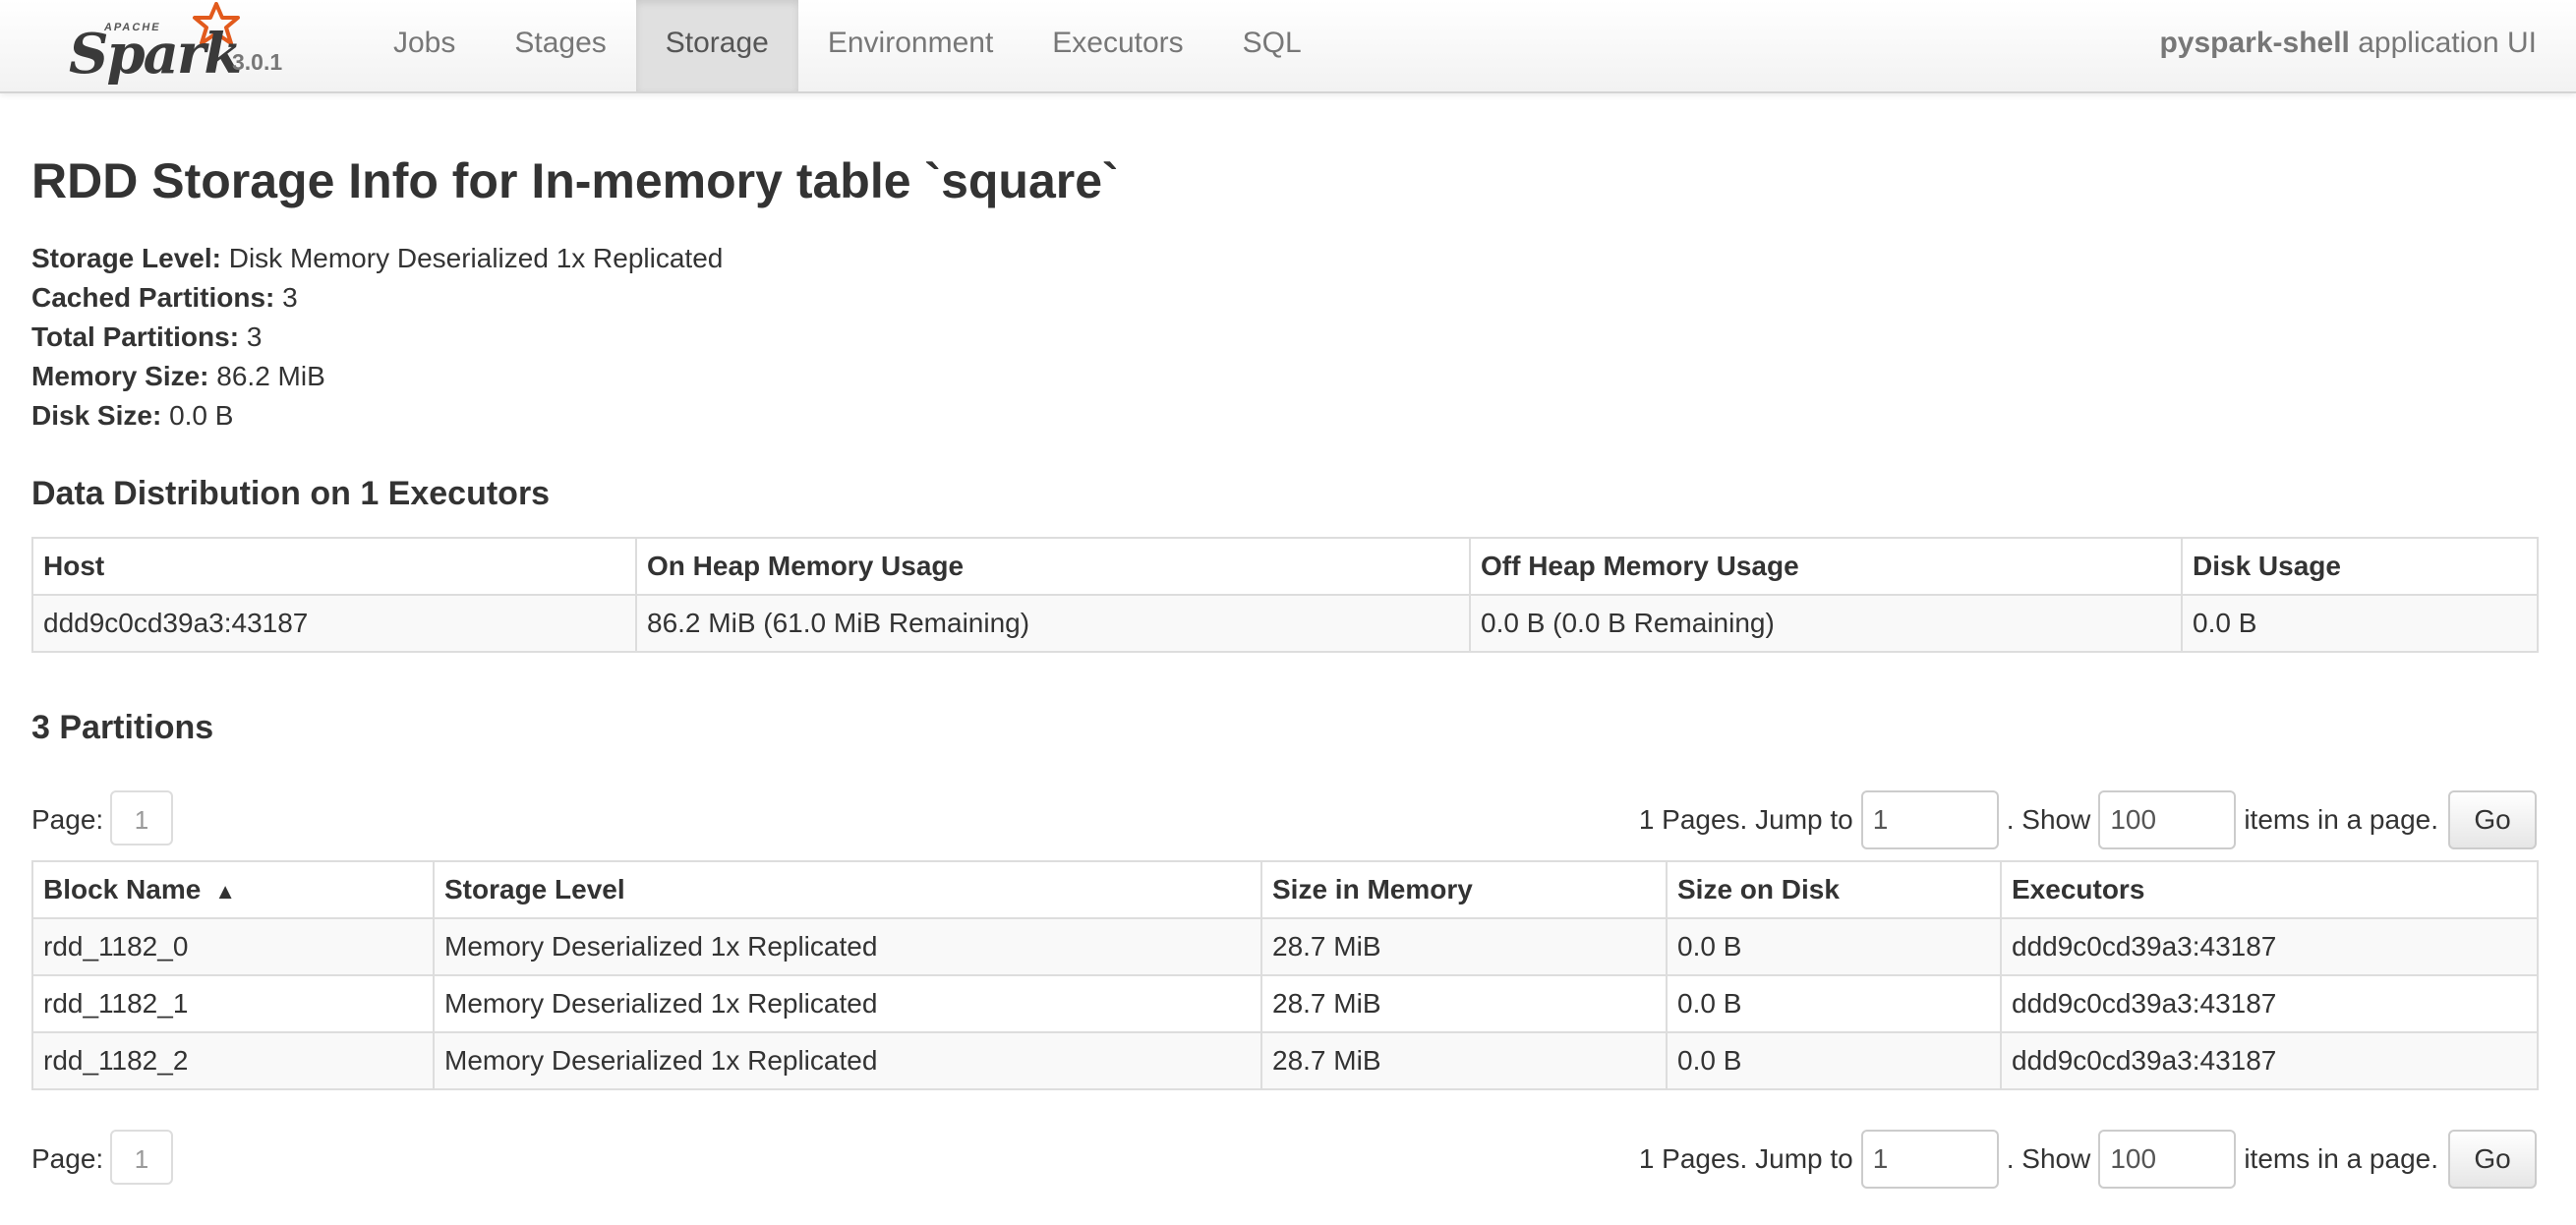 This screenshot has width=2576, height=1225. I want to click on summary-disk-size: Disk Size: 0.0 B, so click(377, 416).